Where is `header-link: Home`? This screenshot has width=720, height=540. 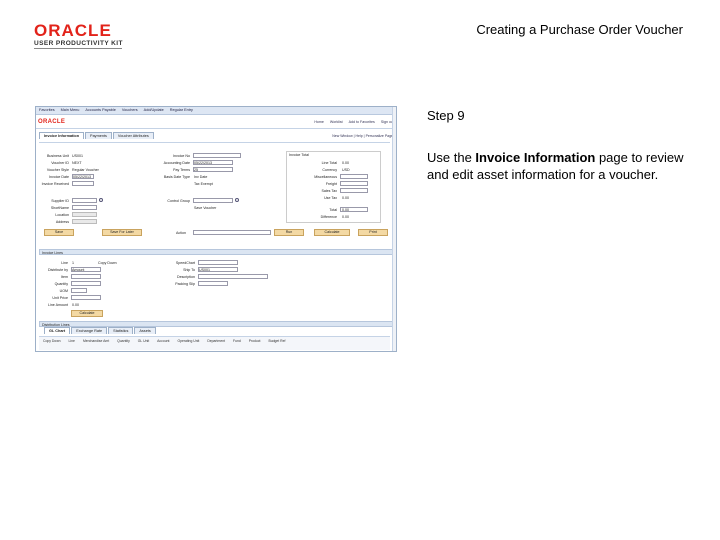
header-link: Home is located at coordinates (319, 122).